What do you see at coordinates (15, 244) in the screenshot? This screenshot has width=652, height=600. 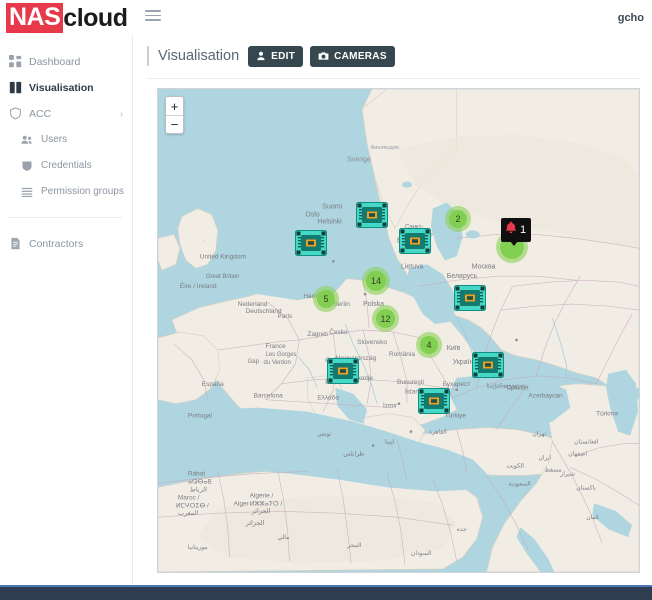 I see `file-icon` at bounding box center [15, 244].